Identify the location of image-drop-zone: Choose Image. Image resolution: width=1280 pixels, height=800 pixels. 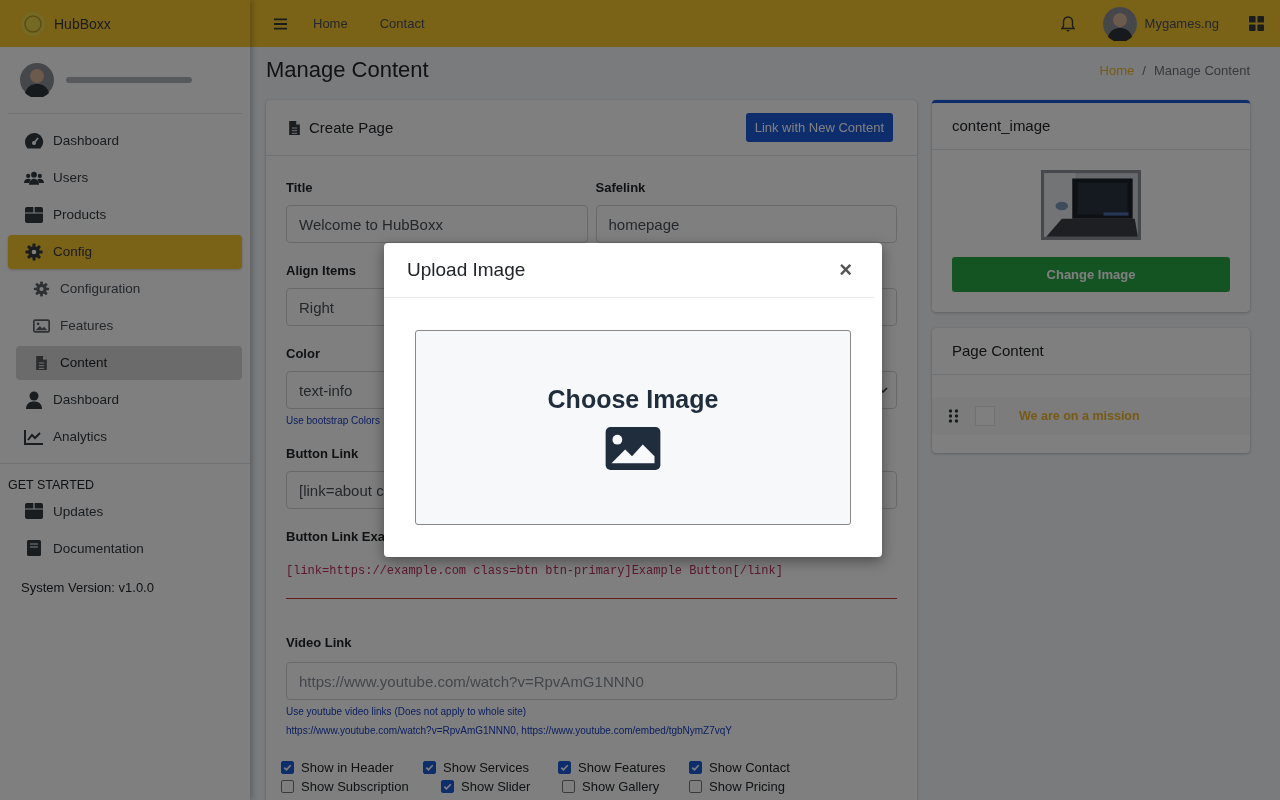
(633, 427).